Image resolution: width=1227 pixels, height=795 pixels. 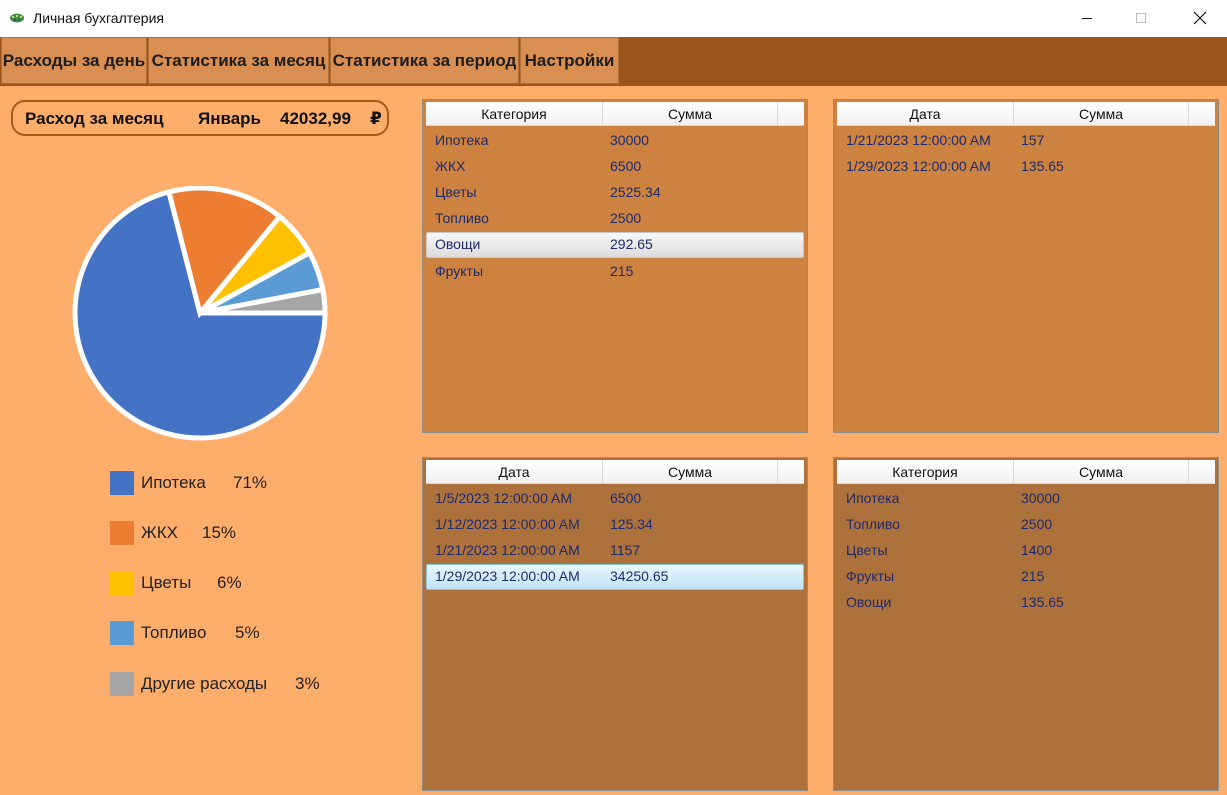 I want to click on table-cell: 2525.34, so click(x=635, y=192).